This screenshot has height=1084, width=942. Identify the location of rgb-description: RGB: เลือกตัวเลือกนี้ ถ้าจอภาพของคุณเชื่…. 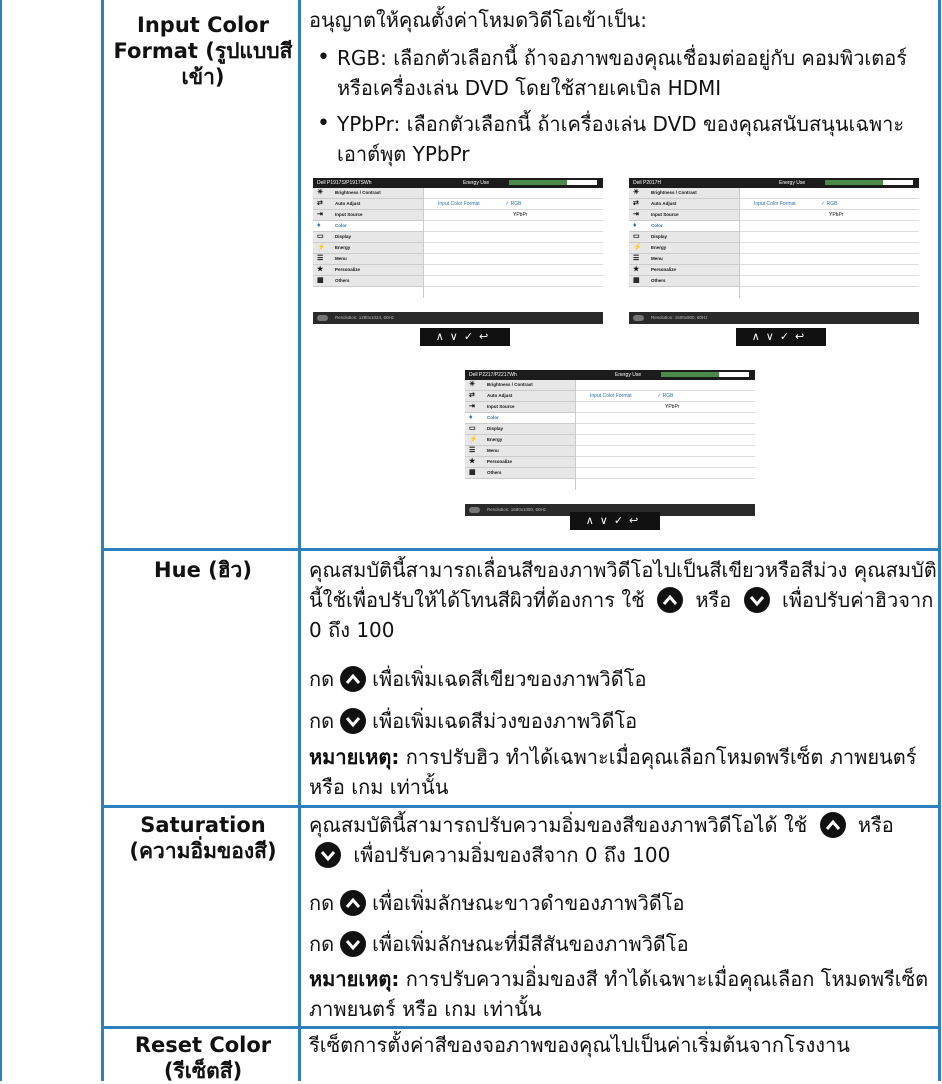
(622, 73).